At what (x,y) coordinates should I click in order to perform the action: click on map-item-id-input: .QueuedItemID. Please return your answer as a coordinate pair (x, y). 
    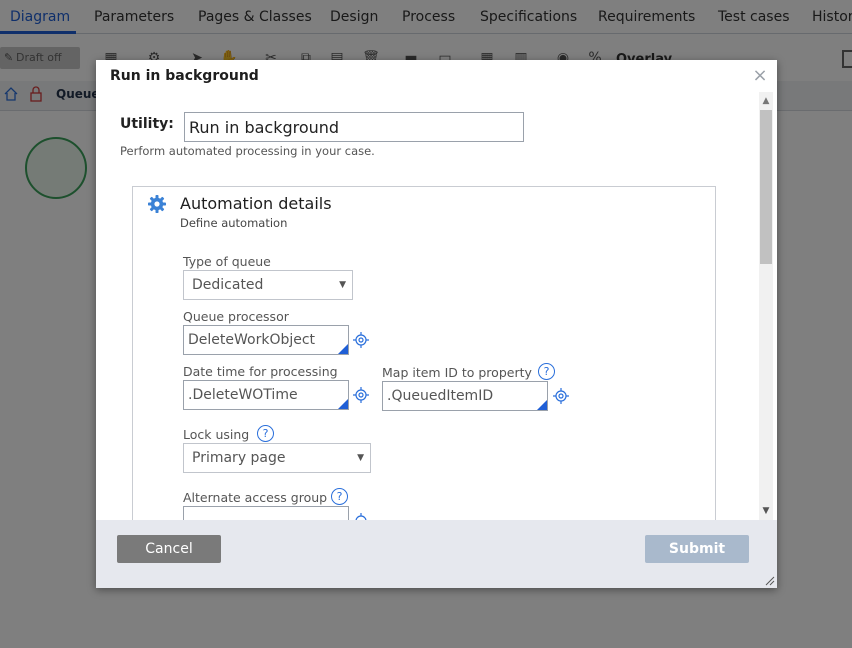
    Looking at the image, I should click on (465, 396).